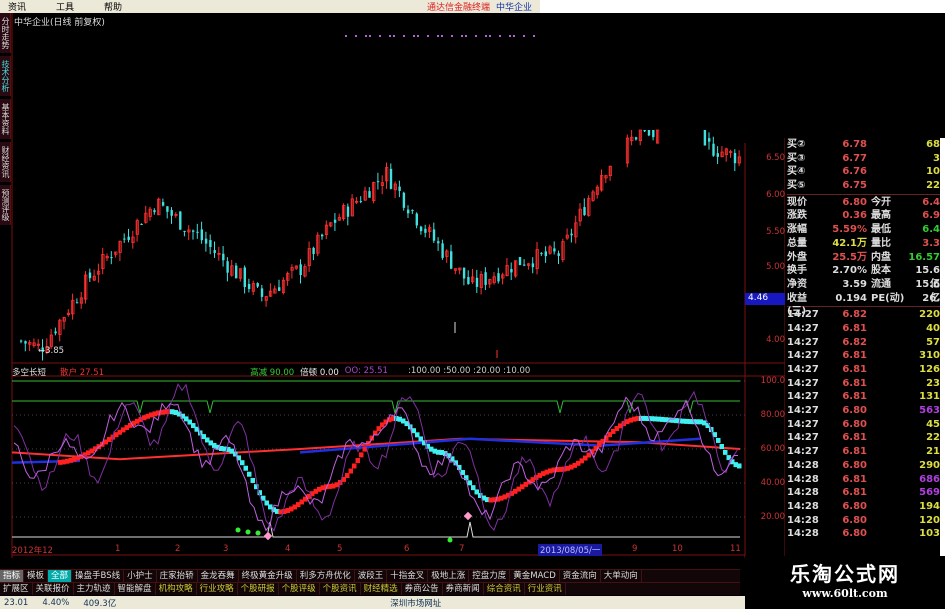  I want to click on stat-value: 6.9, so click(931, 216).